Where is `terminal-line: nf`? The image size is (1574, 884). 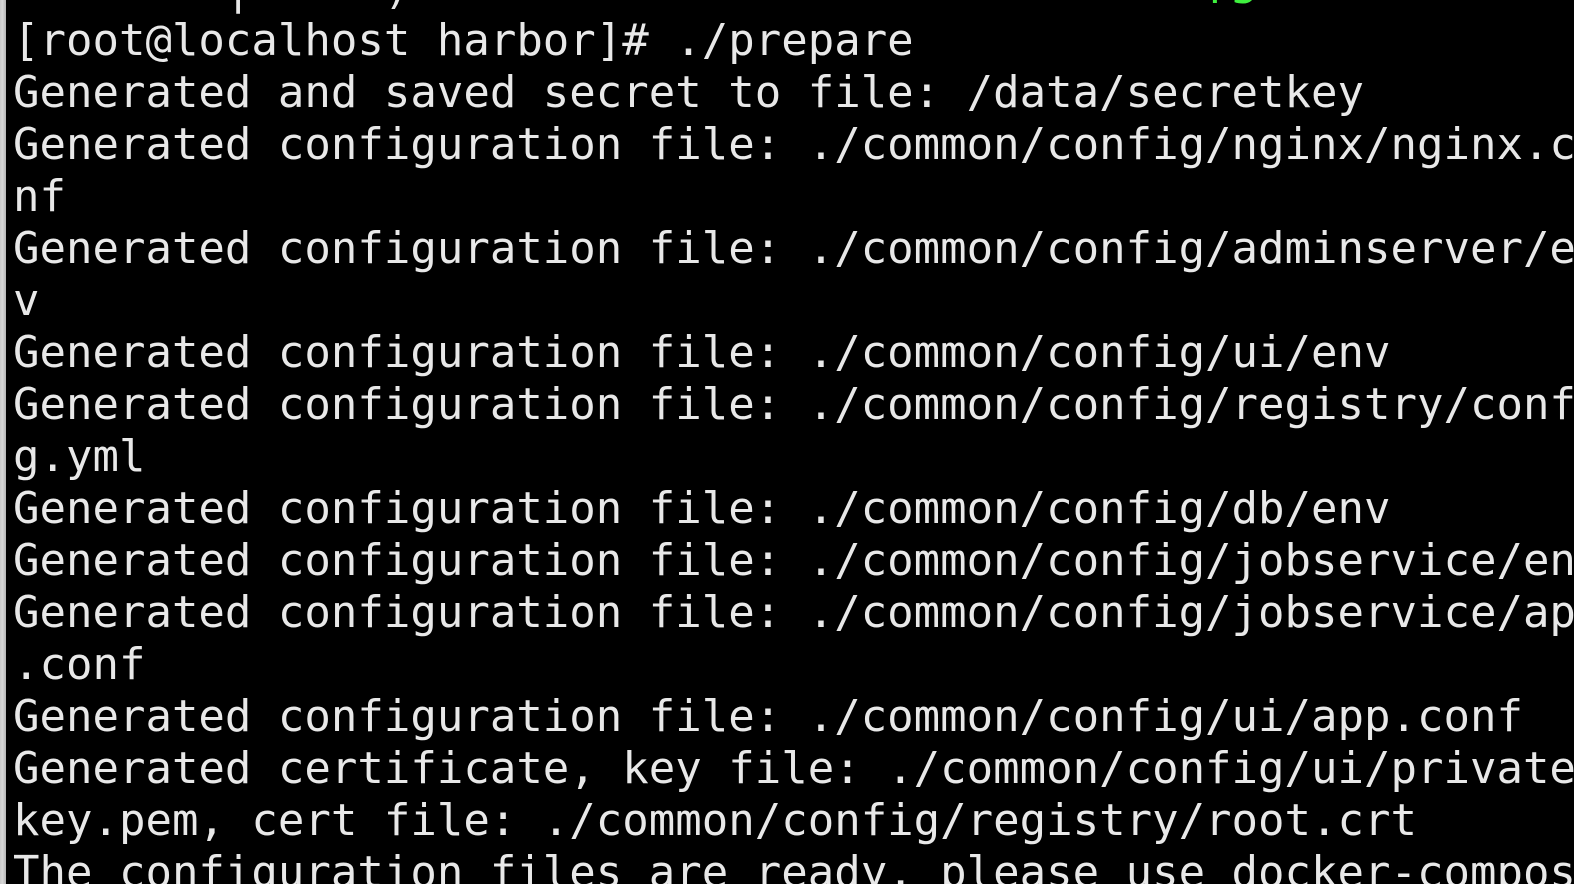
terminal-line: nf is located at coordinates (790, 197).